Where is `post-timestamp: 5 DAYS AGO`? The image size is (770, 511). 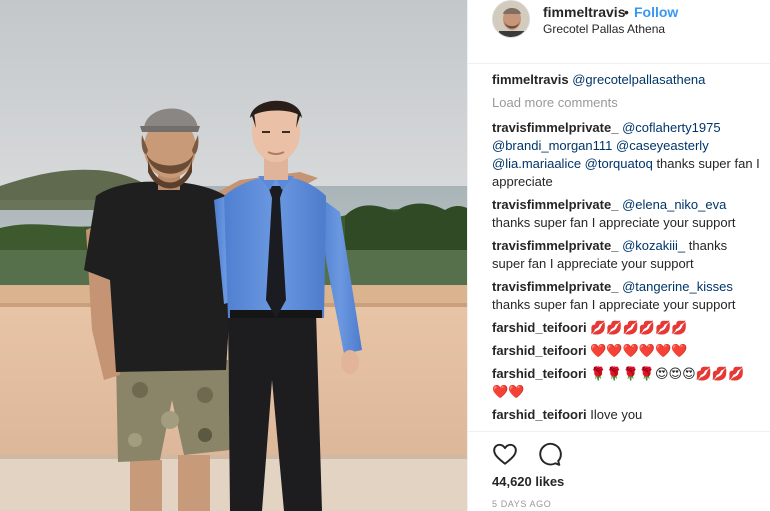 post-timestamp: 5 DAYS AGO is located at coordinates (521, 504).